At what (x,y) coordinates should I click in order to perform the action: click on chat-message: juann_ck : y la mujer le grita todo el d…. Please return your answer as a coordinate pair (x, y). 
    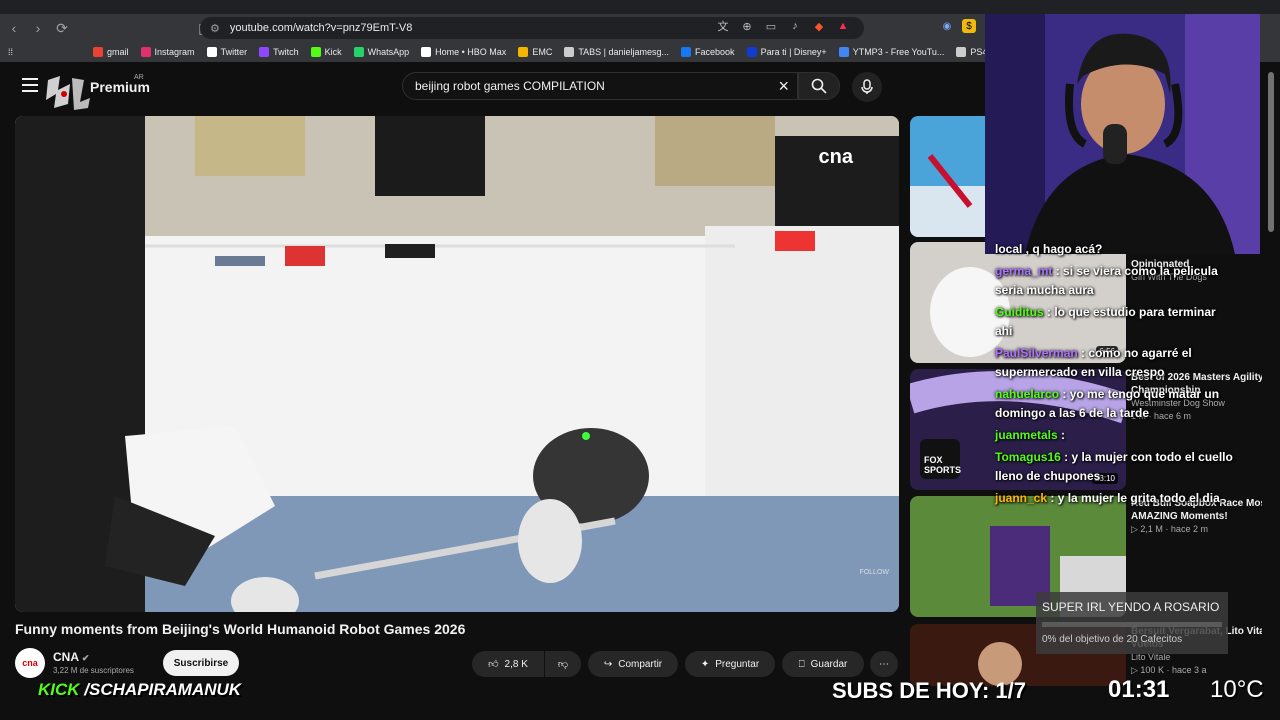
    Looking at the image, I should click on (1115, 498).